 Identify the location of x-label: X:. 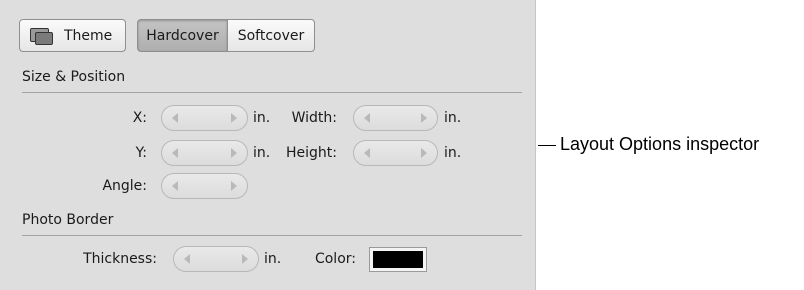
(139, 118).